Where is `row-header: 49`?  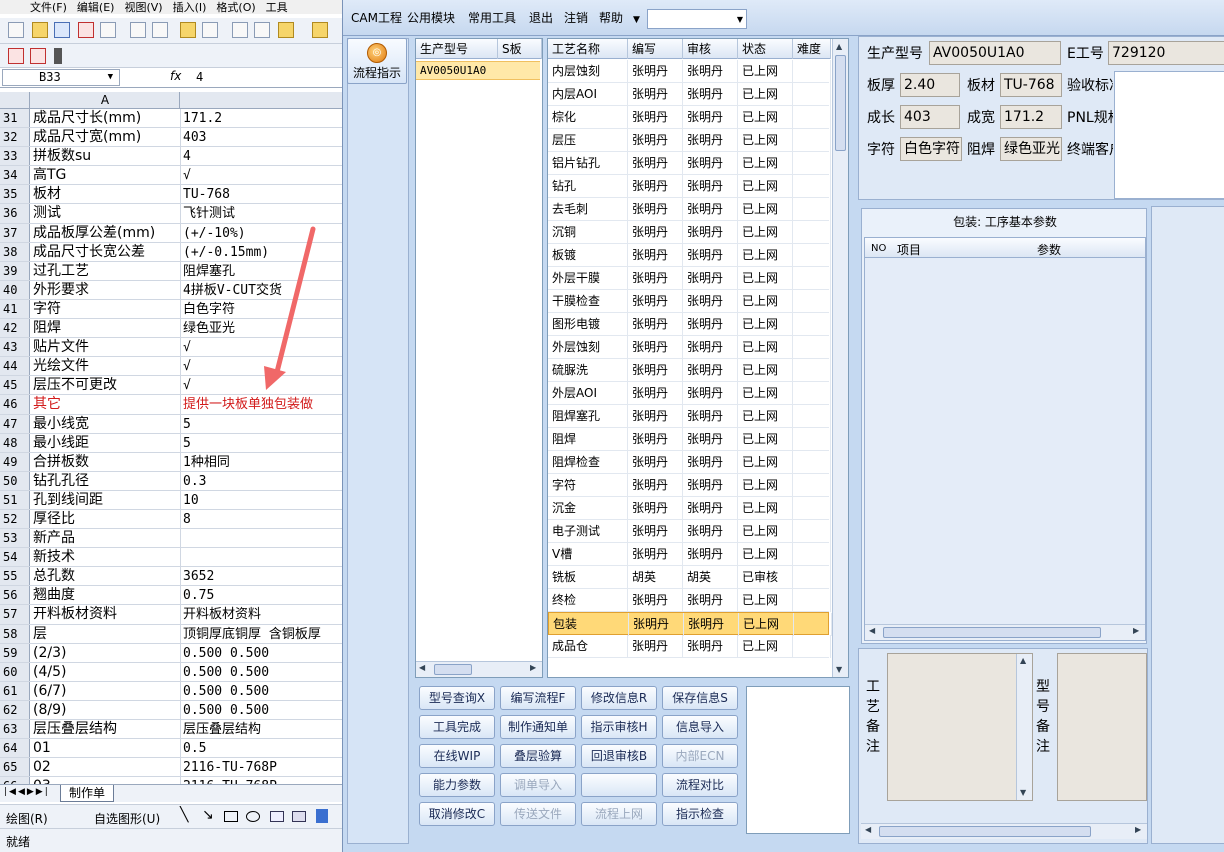 row-header: 49 is located at coordinates (15, 461).